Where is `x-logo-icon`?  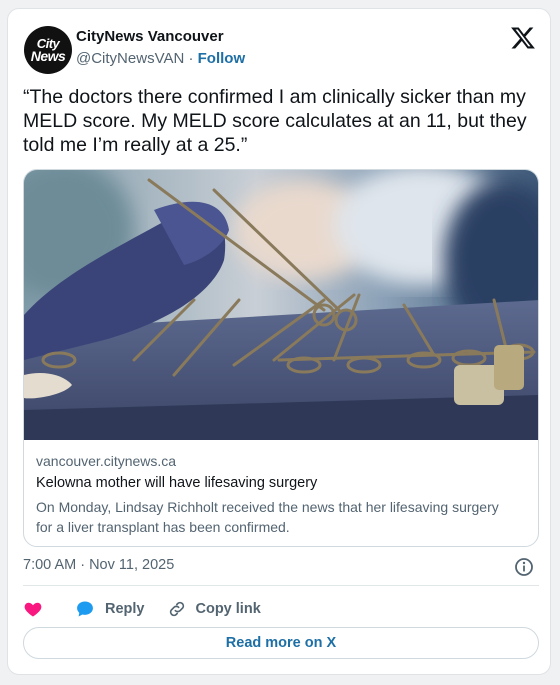
x-logo-icon is located at coordinates (523, 38).